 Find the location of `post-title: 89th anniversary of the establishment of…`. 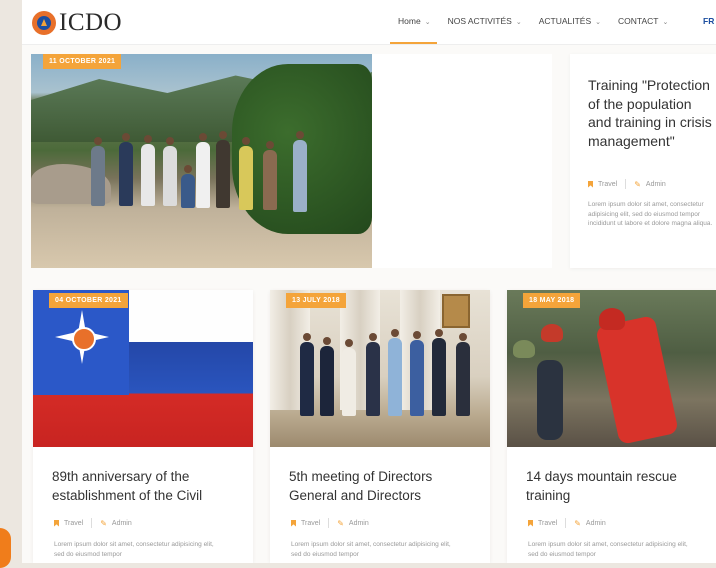

post-title: 89th anniversary of the establishment of… is located at coordinates (147, 486).